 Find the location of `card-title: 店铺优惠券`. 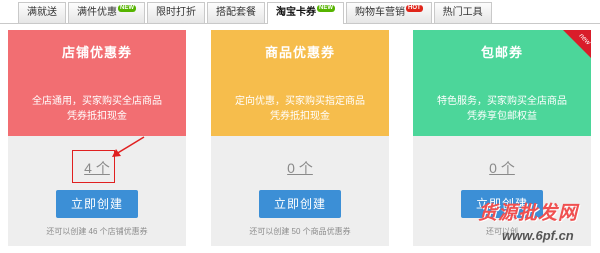

card-title: 店铺优惠券 is located at coordinates (96, 52).